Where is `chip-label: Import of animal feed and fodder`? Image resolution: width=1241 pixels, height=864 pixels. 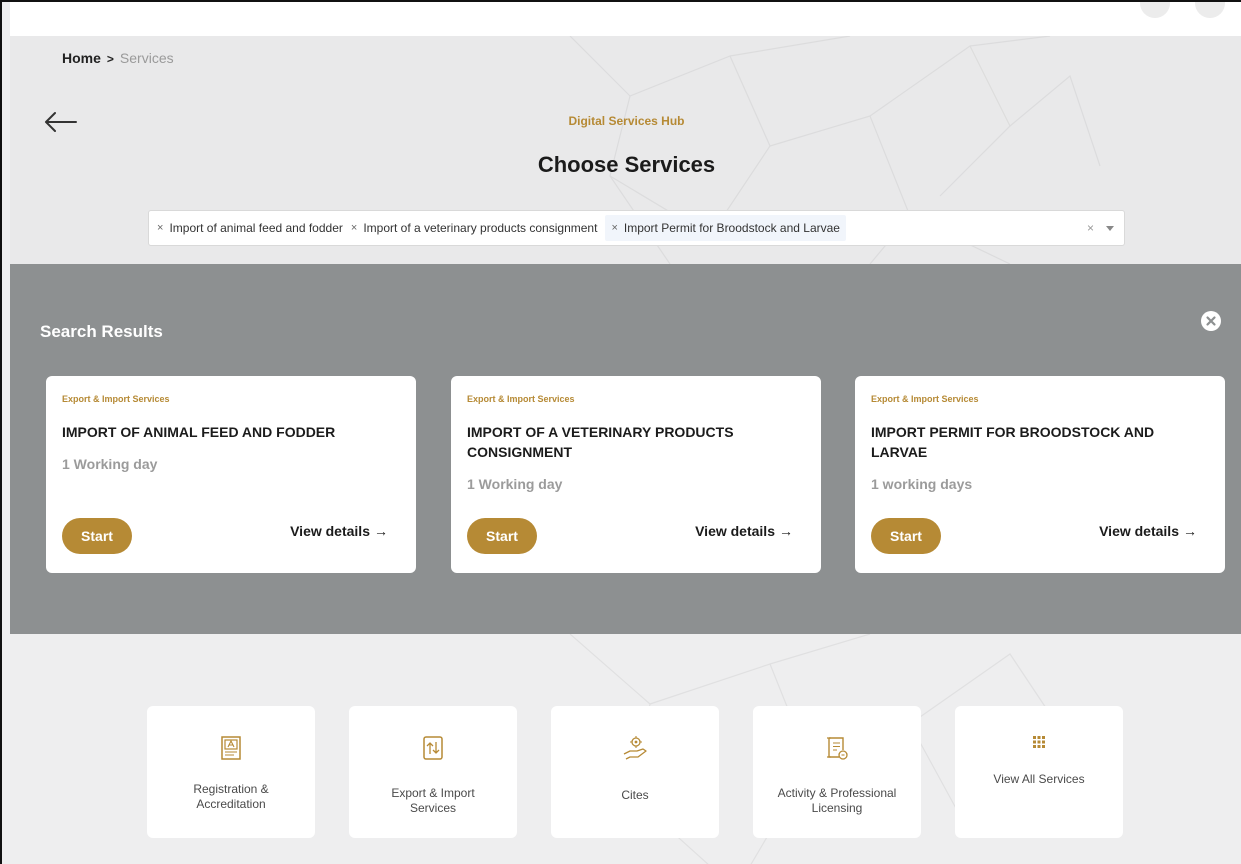 chip-label: Import of animal feed and fodder is located at coordinates (256, 228).